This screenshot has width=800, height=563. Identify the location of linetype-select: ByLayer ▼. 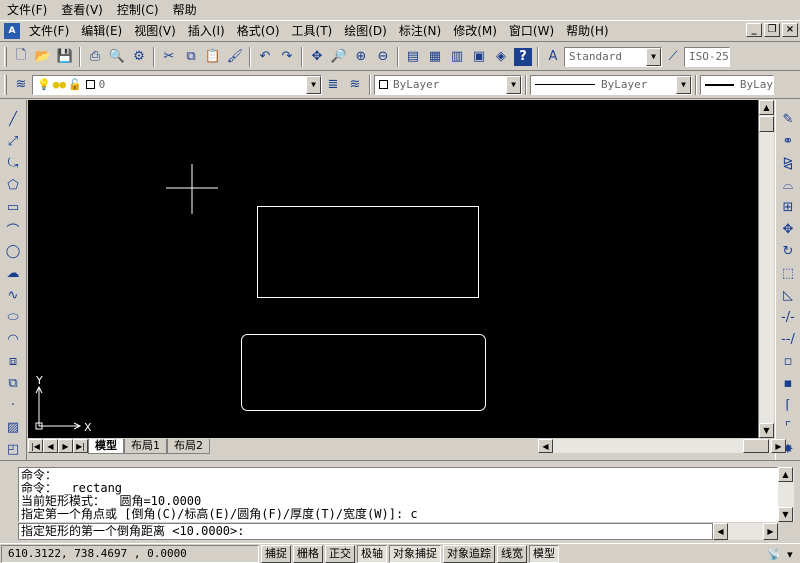
(611, 84).